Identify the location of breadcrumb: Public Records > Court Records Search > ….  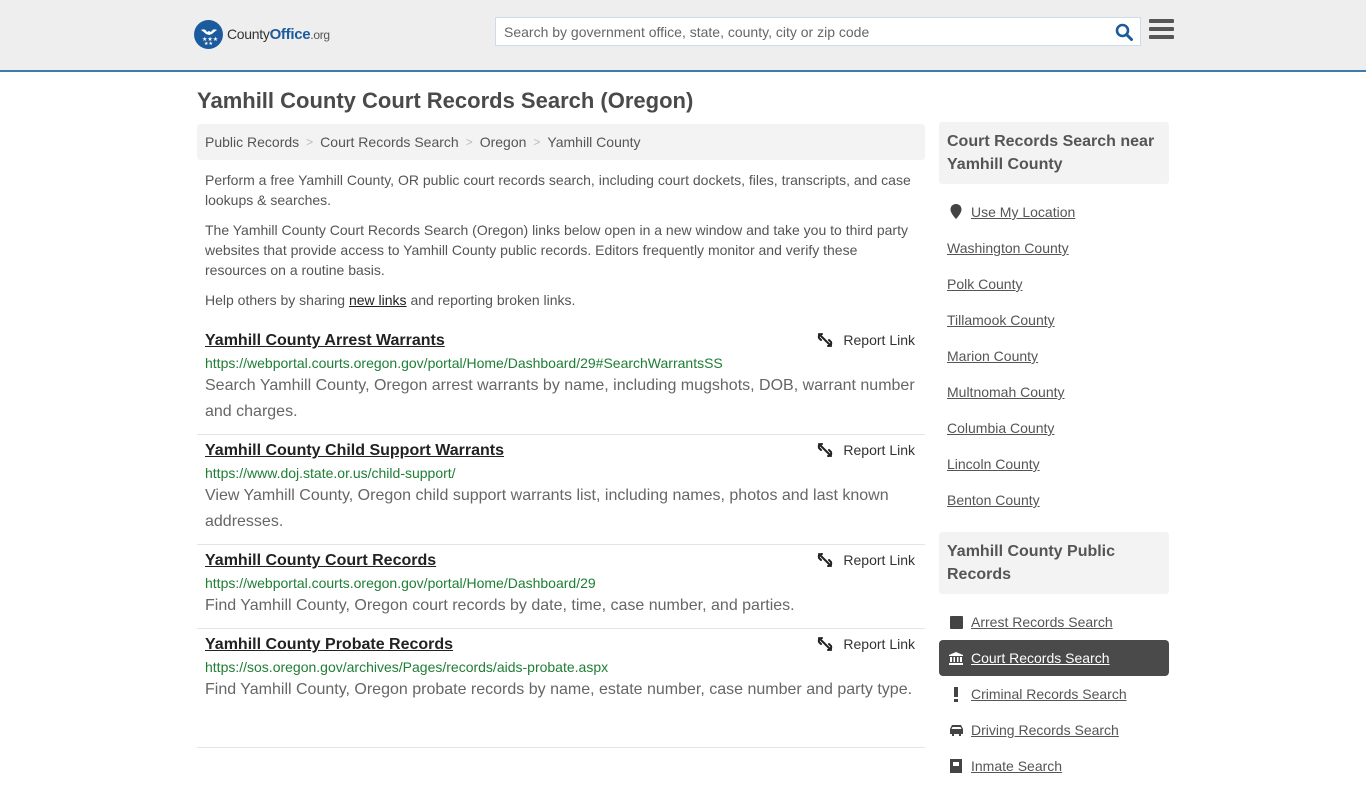
(561, 142).